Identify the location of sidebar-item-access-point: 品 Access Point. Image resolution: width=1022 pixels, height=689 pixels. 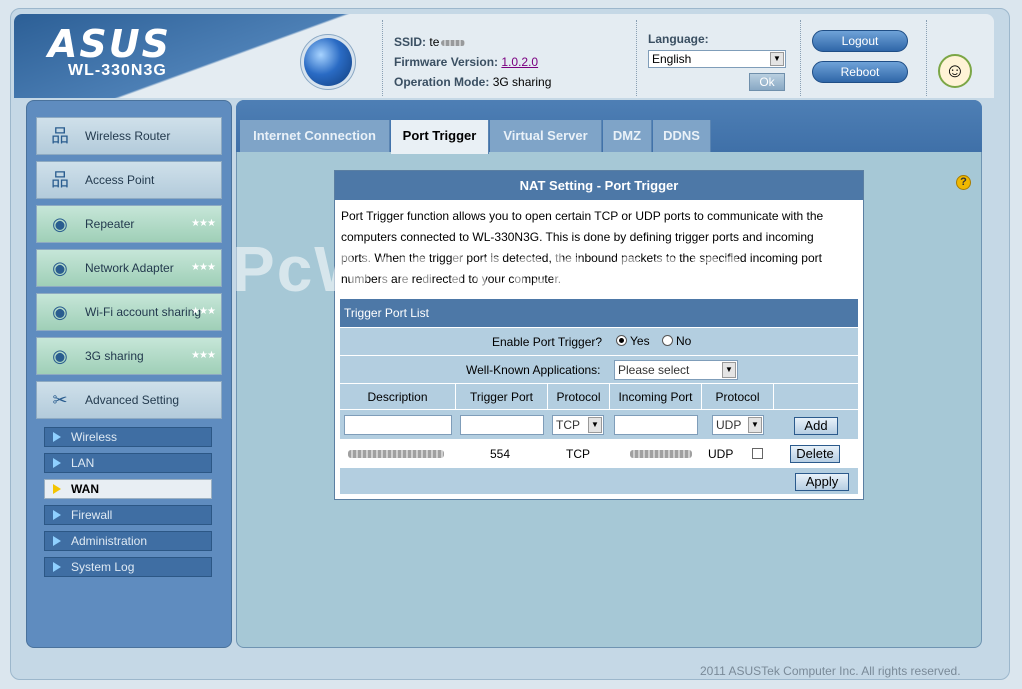
(129, 180).